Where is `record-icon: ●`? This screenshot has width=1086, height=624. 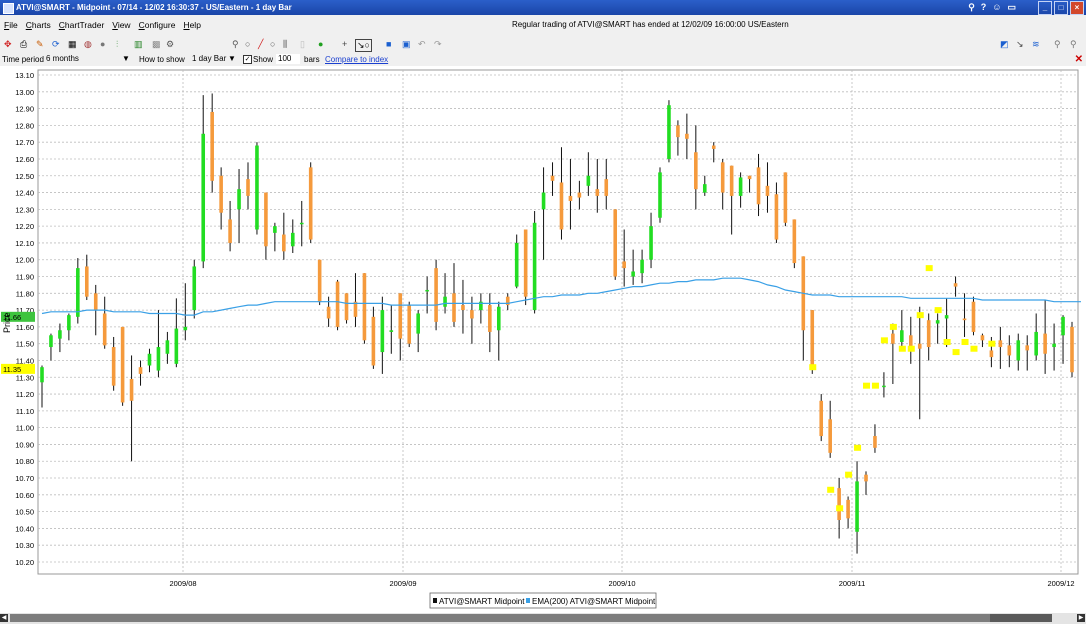 record-icon: ● is located at coordinates (102, 44).